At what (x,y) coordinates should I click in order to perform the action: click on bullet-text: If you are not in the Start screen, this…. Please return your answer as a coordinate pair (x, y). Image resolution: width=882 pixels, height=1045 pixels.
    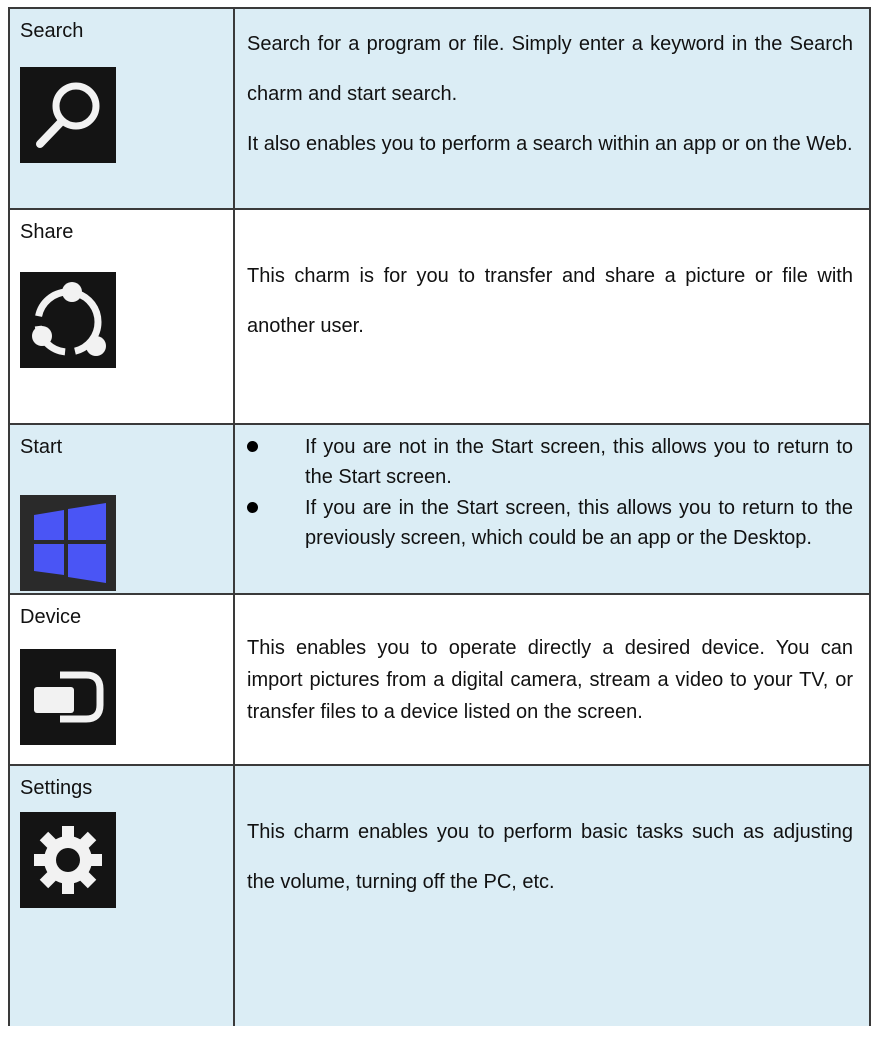
    Looking at the image, I should click on (579, 462).